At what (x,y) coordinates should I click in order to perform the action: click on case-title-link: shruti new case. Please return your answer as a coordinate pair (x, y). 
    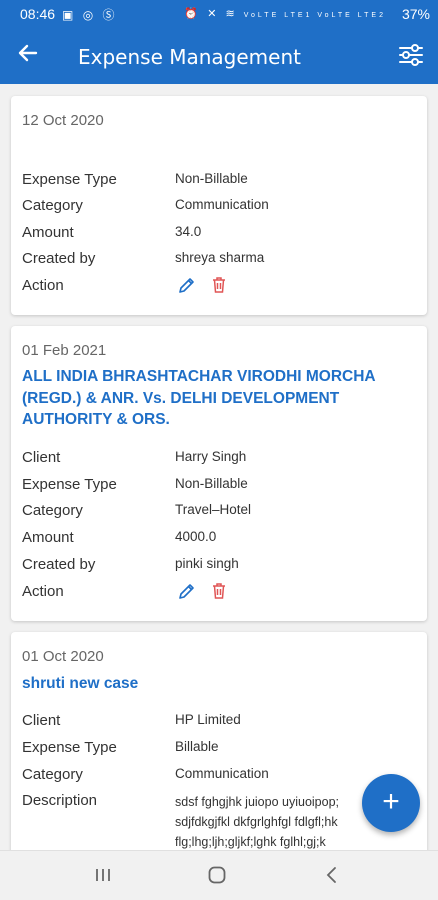
    Looking at the image, I should click on (219, 684).